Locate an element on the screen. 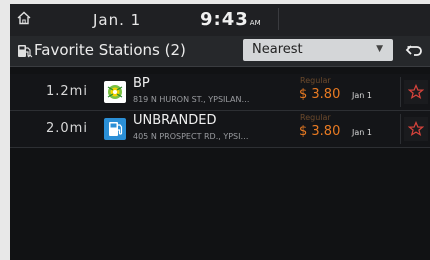  title-bar: Favorite Stations (2) Nearest ▼ is located at coordinates (220, 51).